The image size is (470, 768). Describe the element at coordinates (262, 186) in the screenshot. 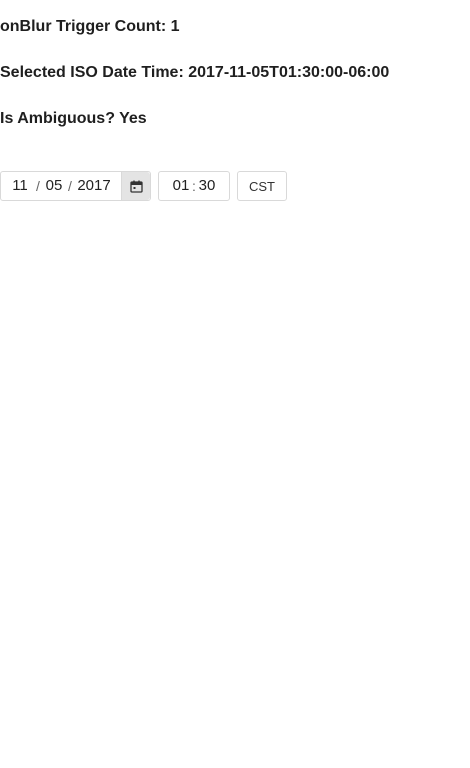

I see `timezone-label: CST` at that location.